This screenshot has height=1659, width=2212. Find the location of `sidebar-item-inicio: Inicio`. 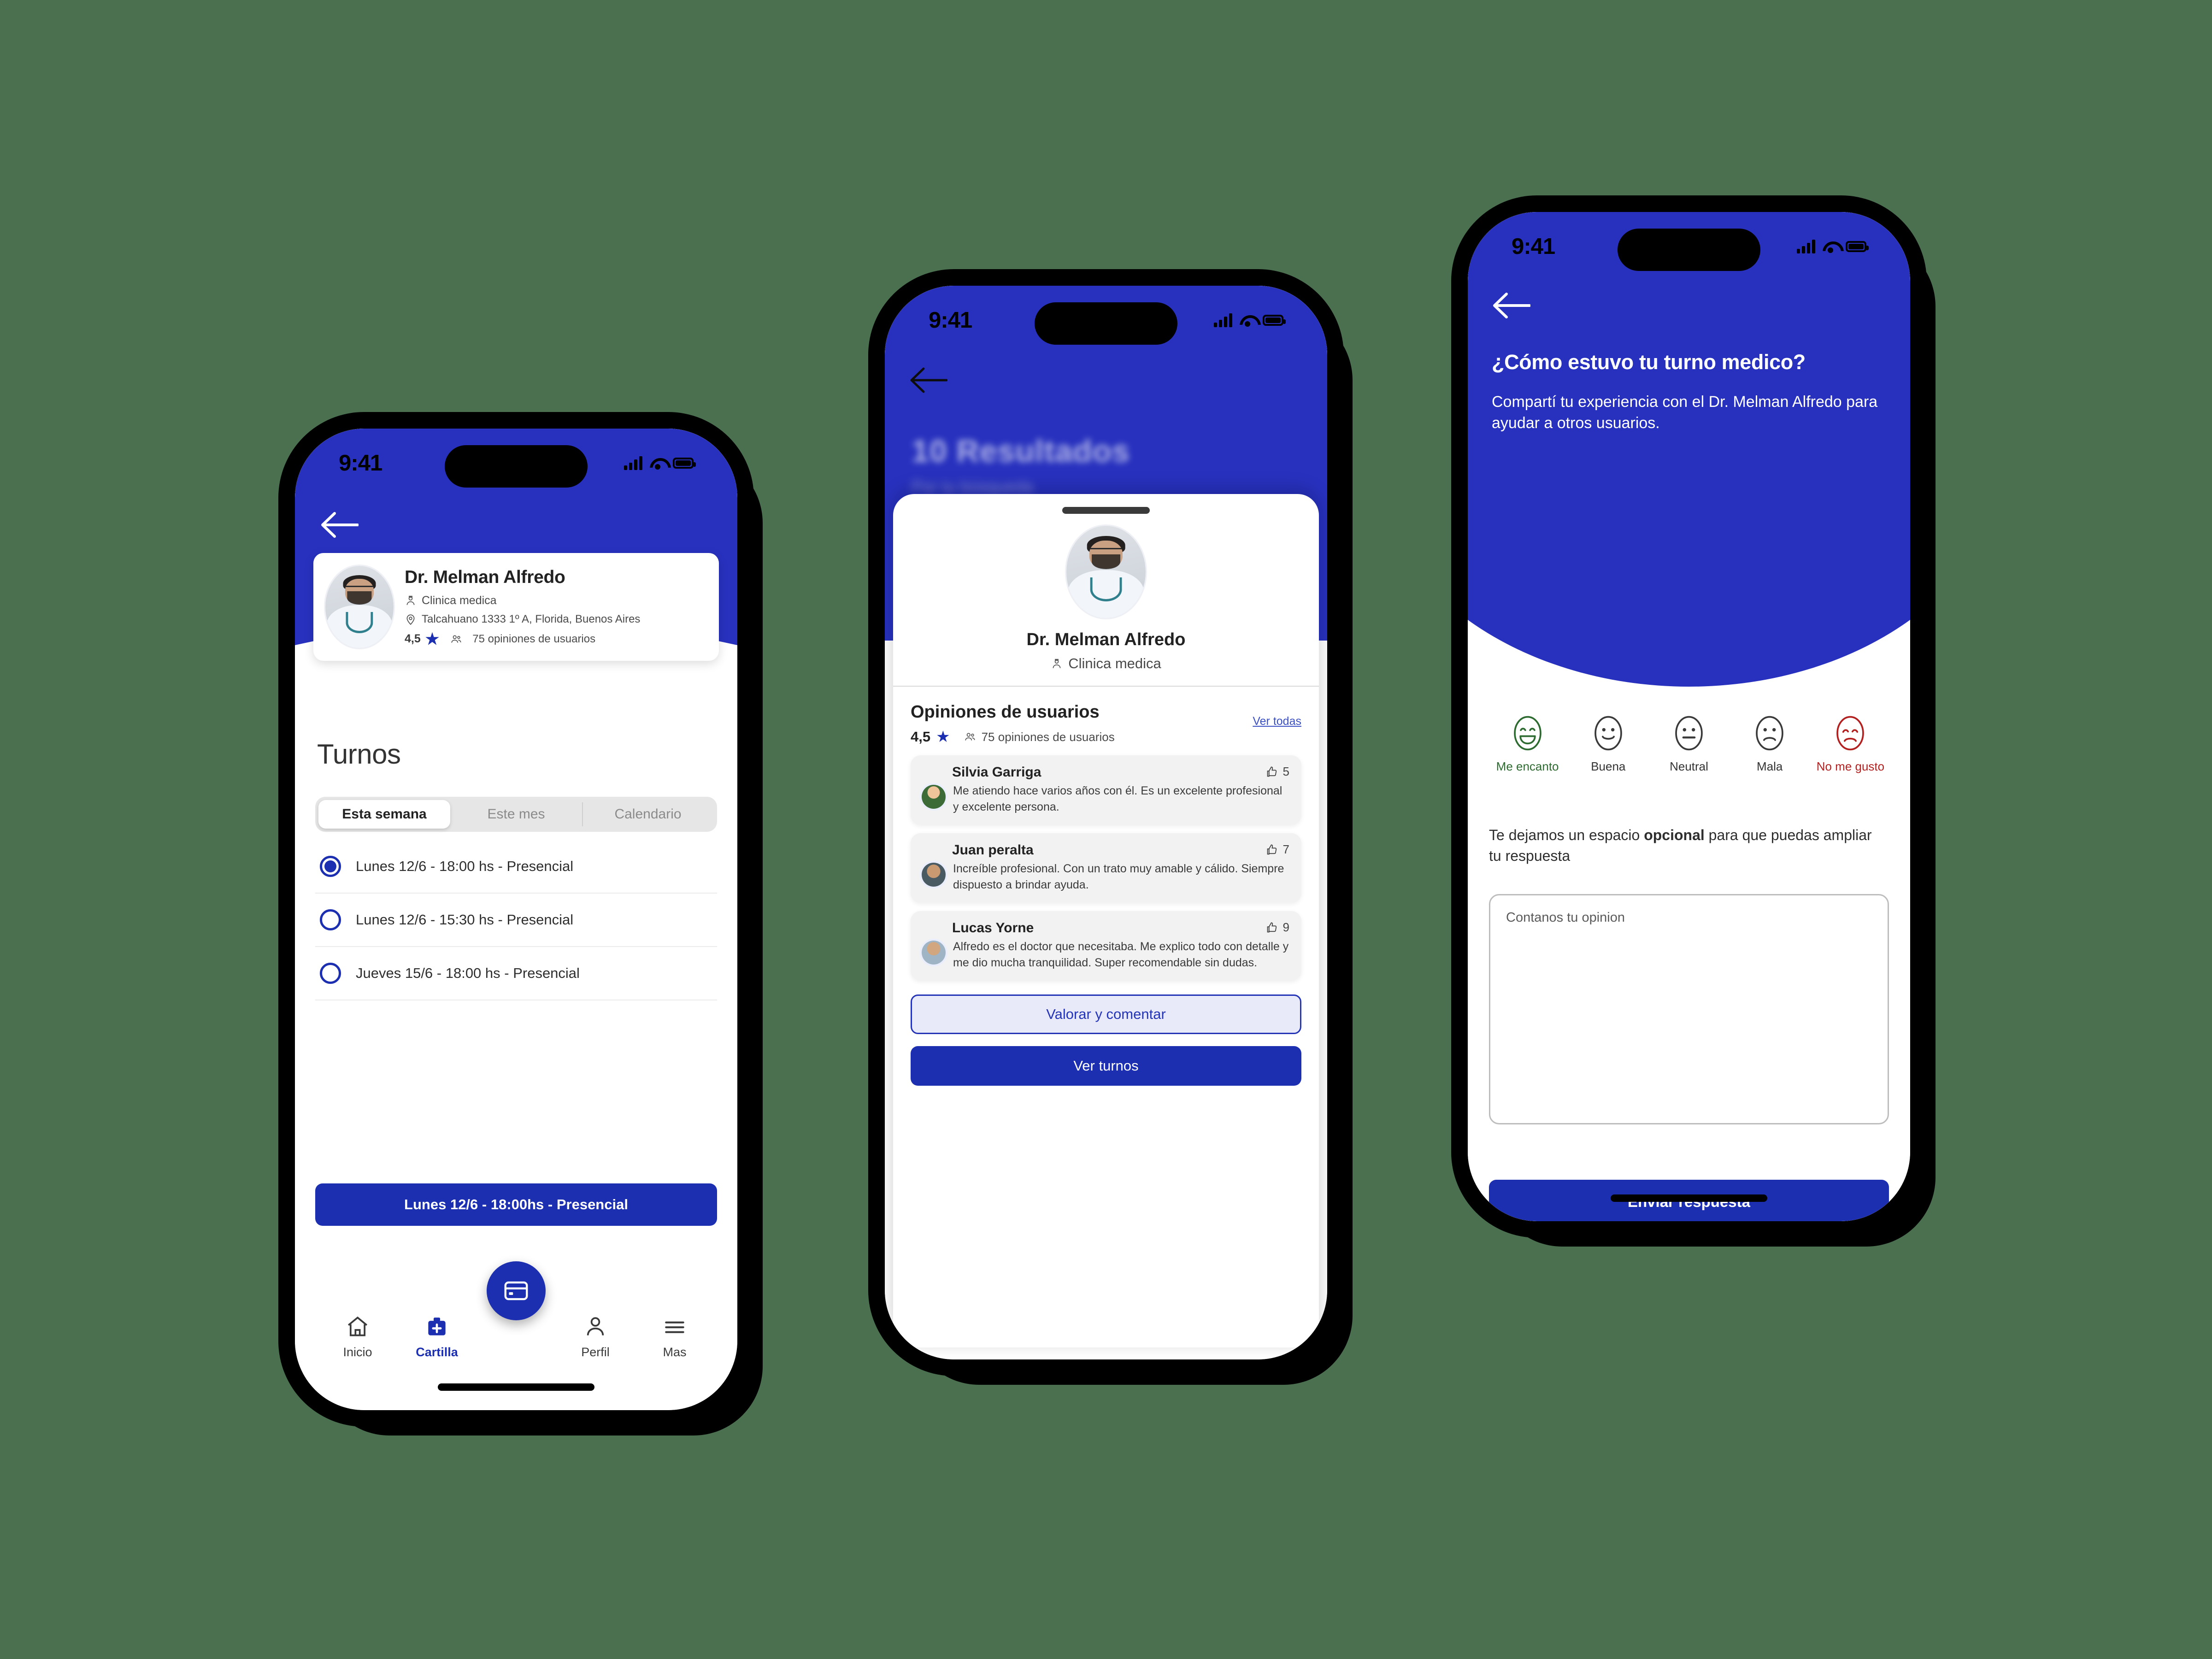

sidebar-item-inicio: Inicio is located at coordinates (357, 1336).